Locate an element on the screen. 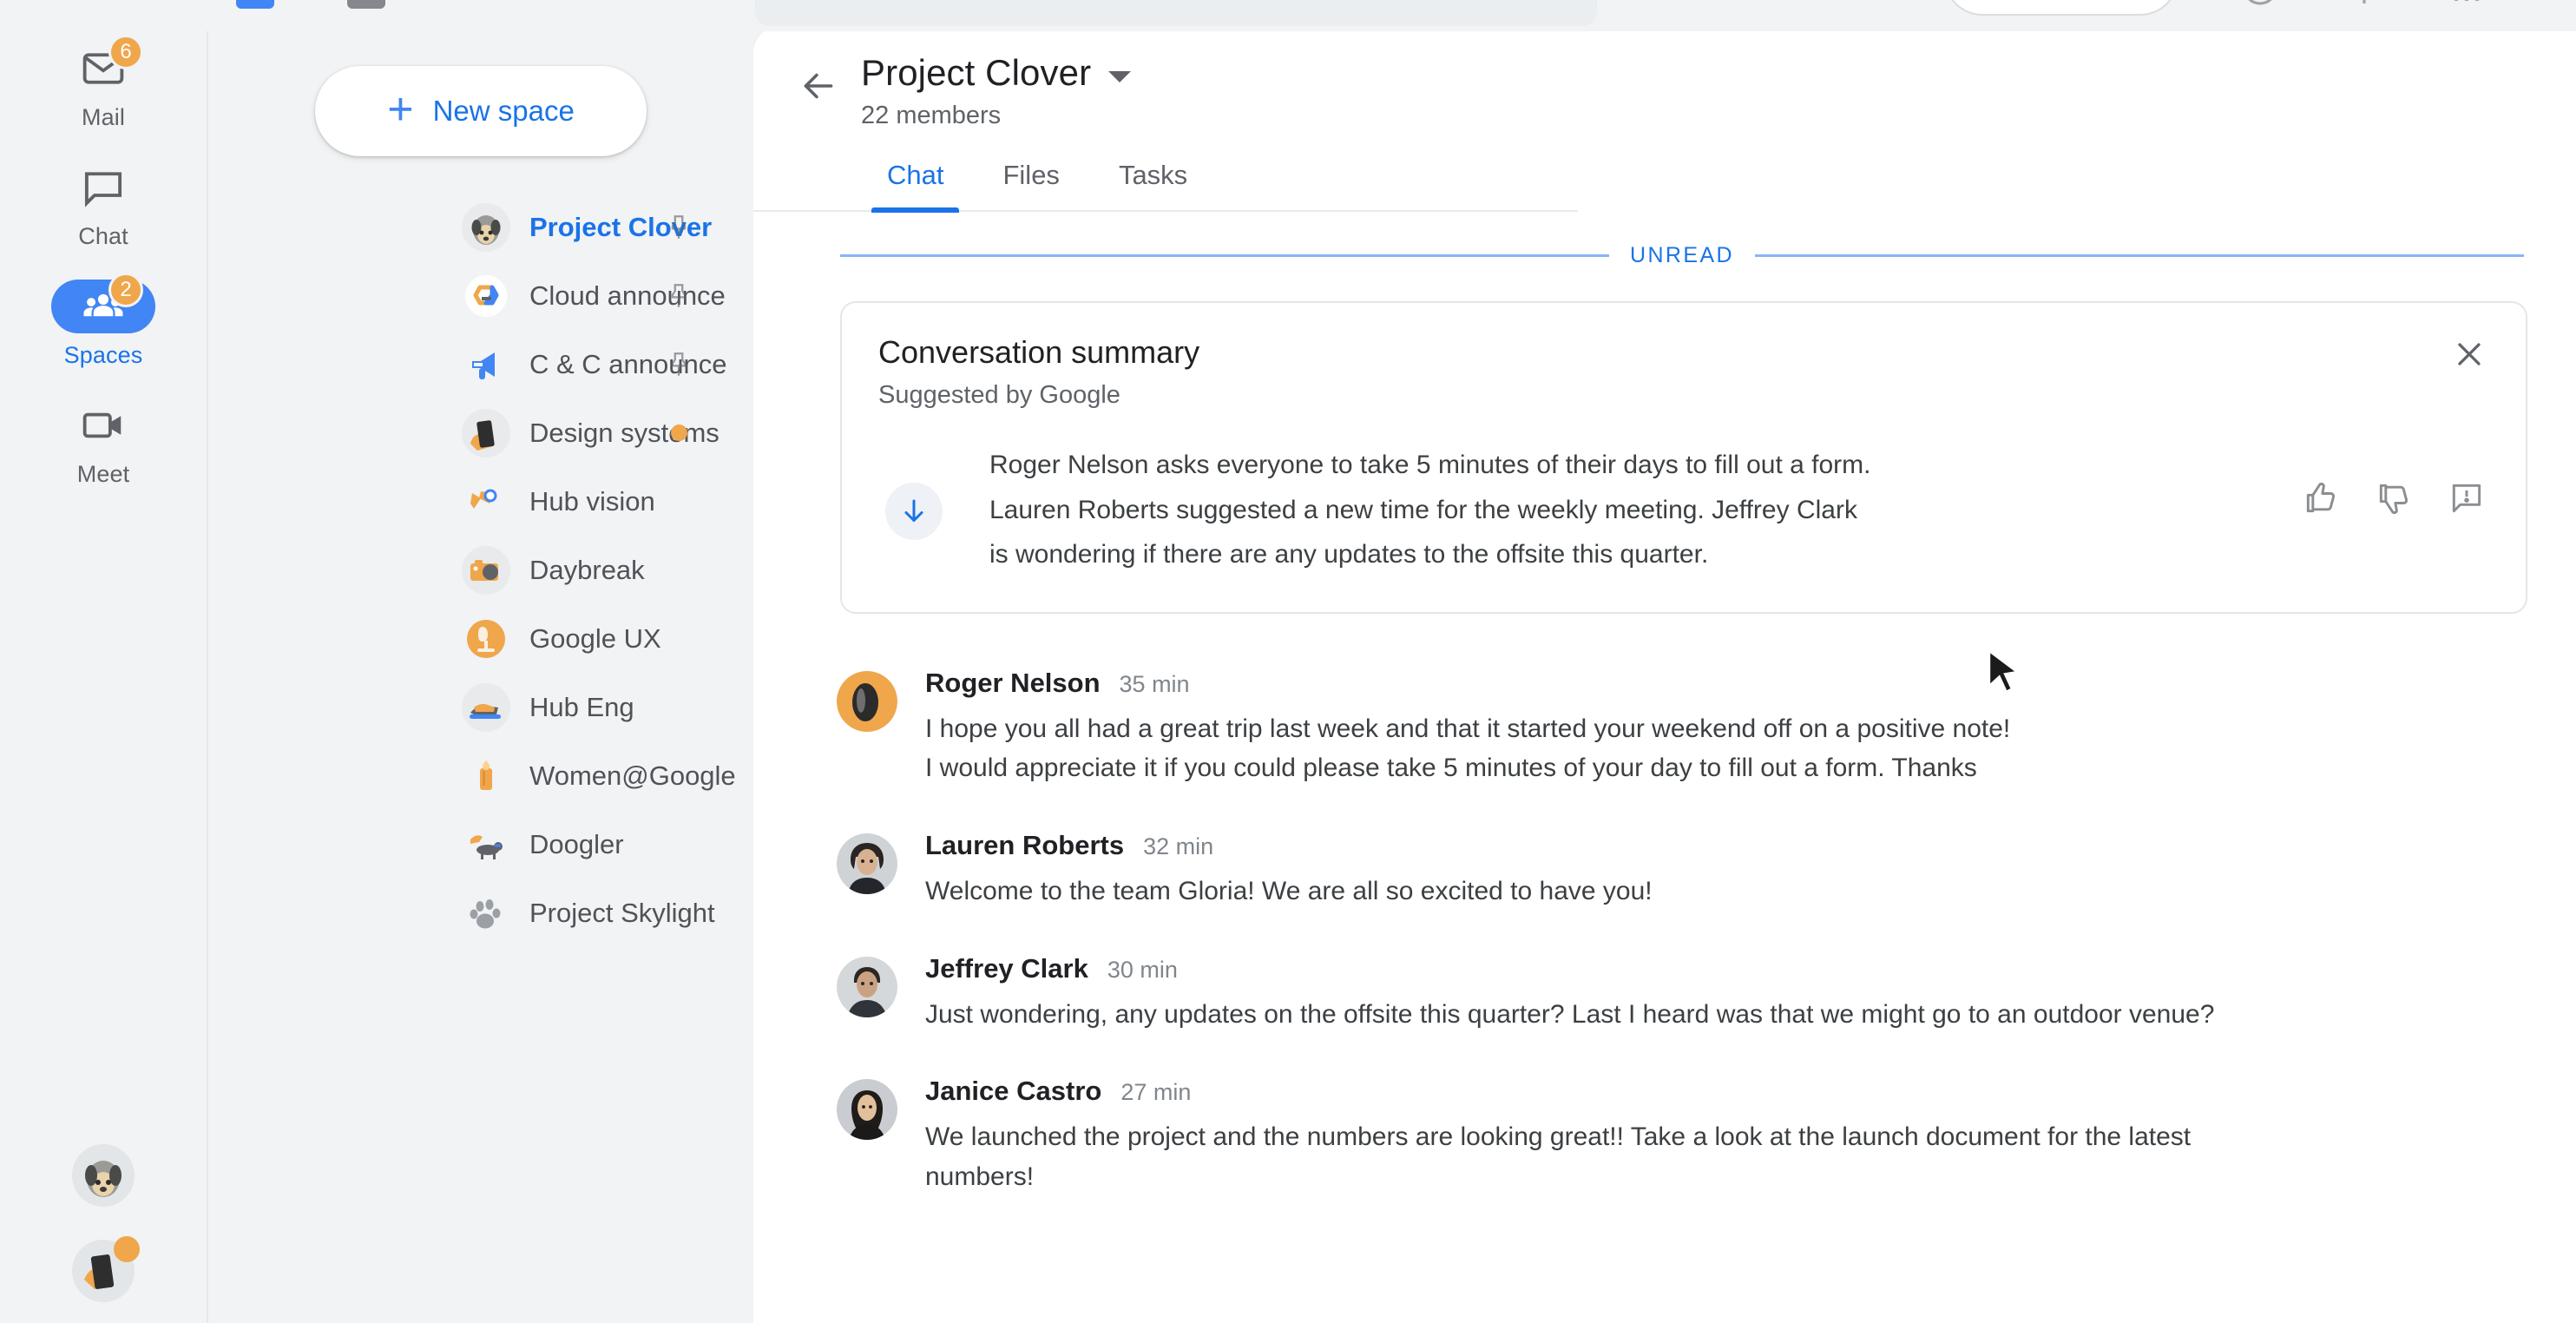 This screenshot has height=1323, width=2576. member-count: 22 members is located at coordinates (931, 116).